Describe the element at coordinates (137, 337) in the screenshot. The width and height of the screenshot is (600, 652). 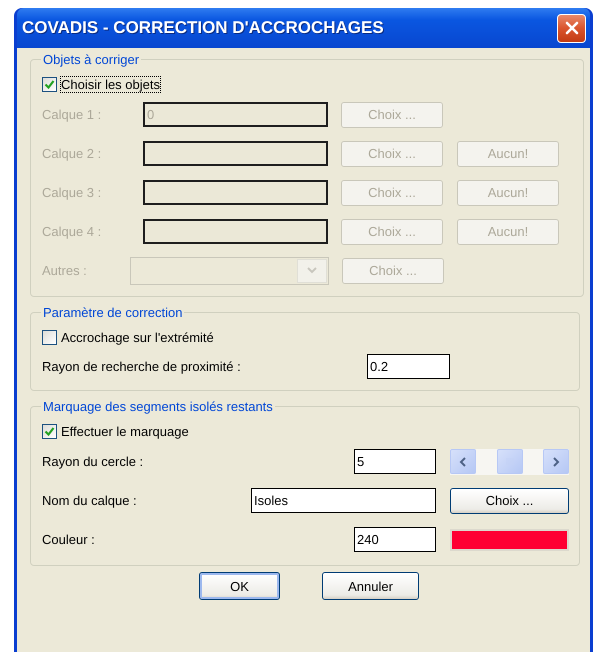
I see `checkbox-label: Accrochage sur l'extrémité` at that location.